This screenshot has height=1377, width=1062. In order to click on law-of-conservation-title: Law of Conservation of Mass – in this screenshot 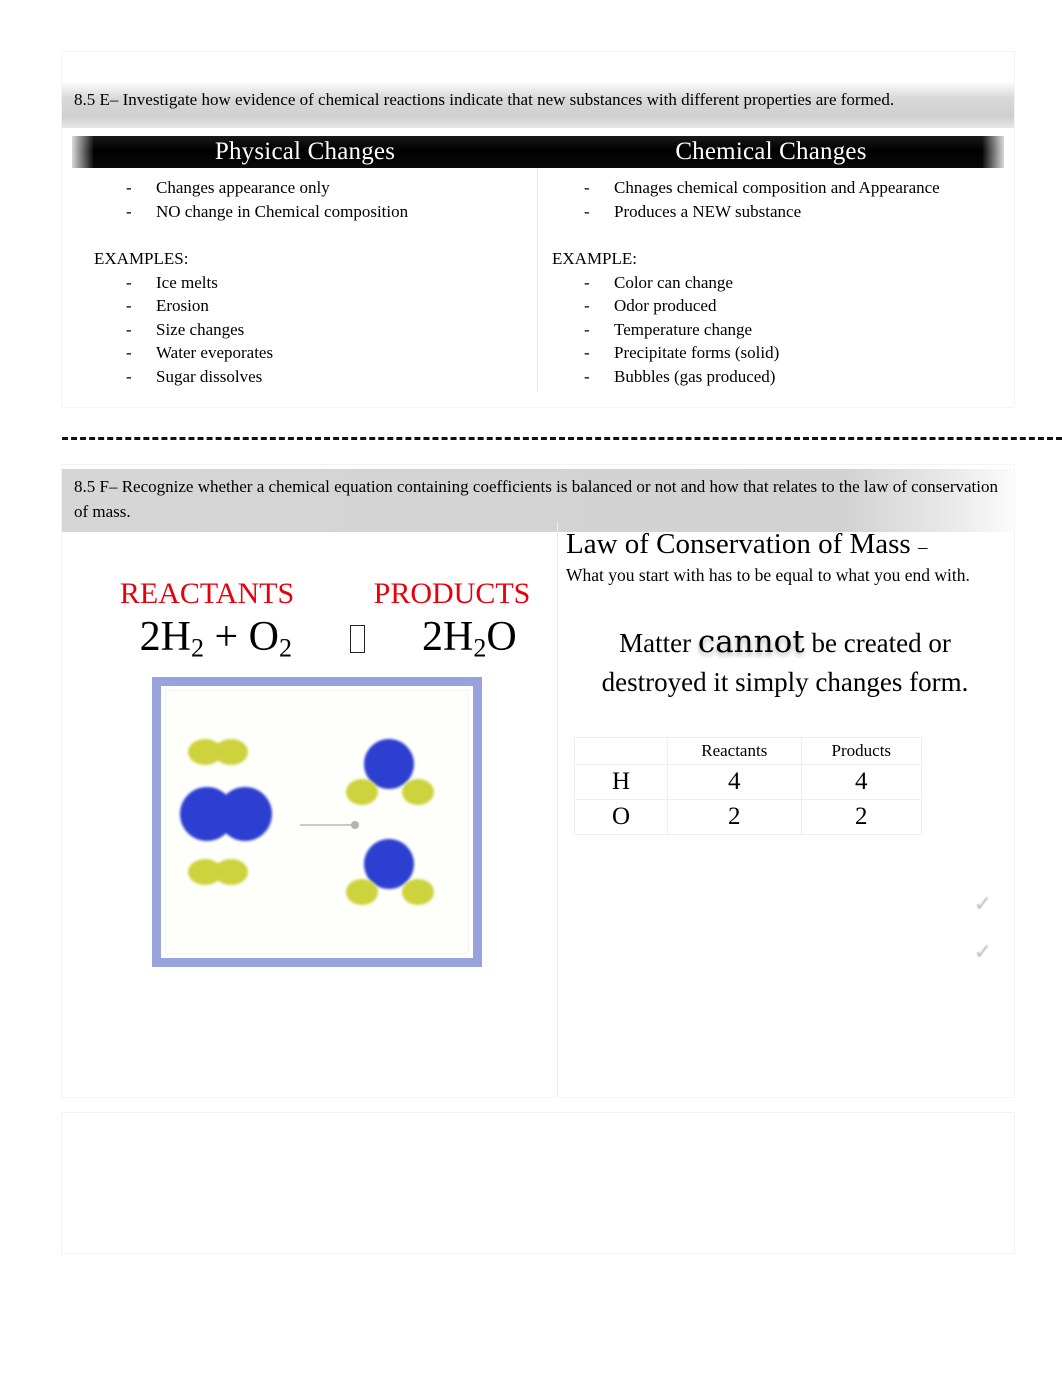, I will do `click(785, 544)`.